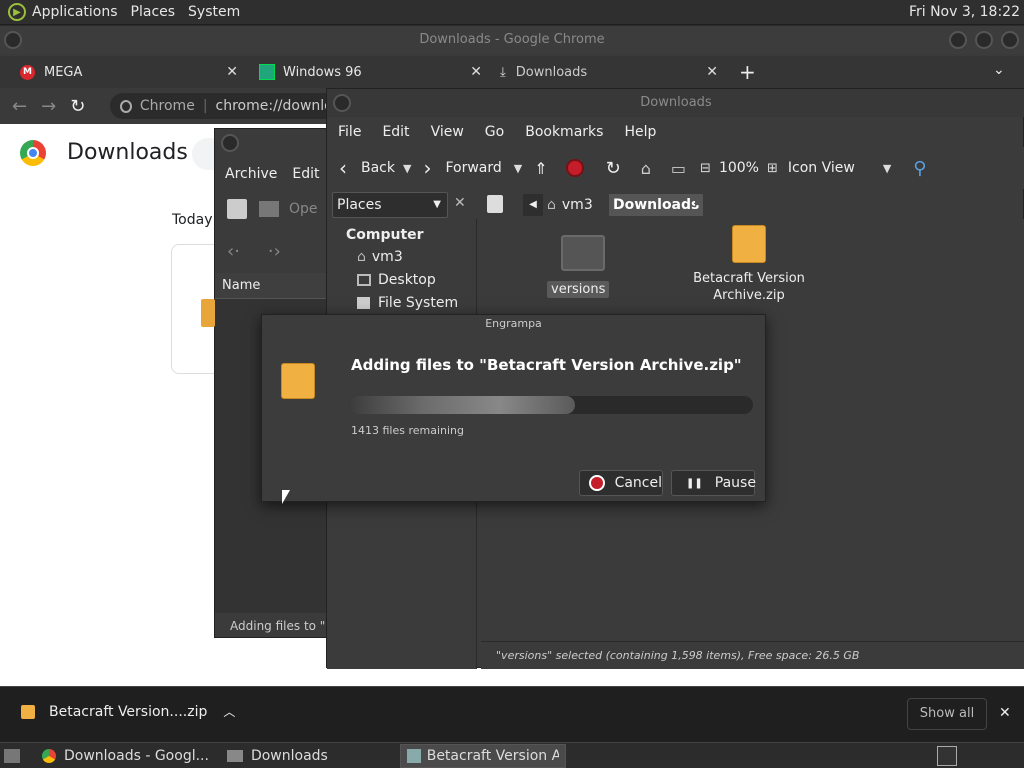 Image resolution: width=1024 pixels, height=768 pixels. I want to click on back-icon: ←, so click(19, 106).